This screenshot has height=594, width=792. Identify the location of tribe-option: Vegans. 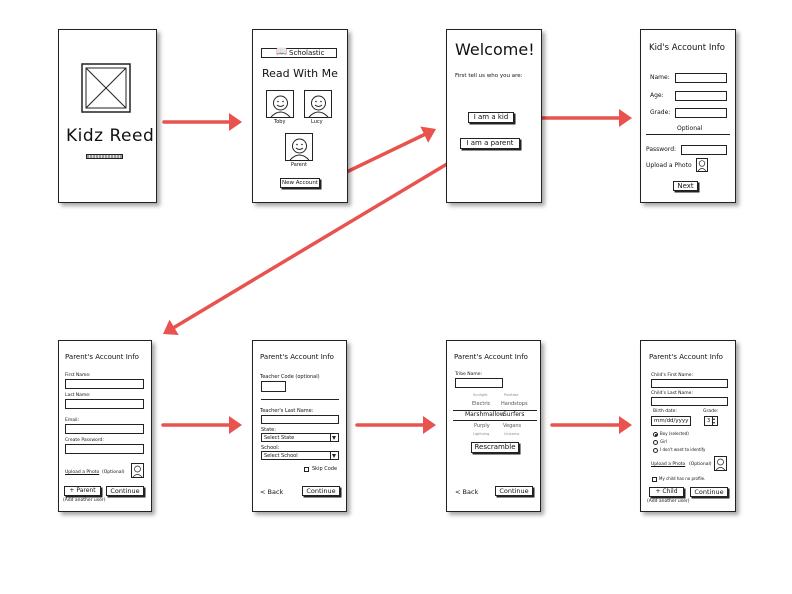
(512, 426).